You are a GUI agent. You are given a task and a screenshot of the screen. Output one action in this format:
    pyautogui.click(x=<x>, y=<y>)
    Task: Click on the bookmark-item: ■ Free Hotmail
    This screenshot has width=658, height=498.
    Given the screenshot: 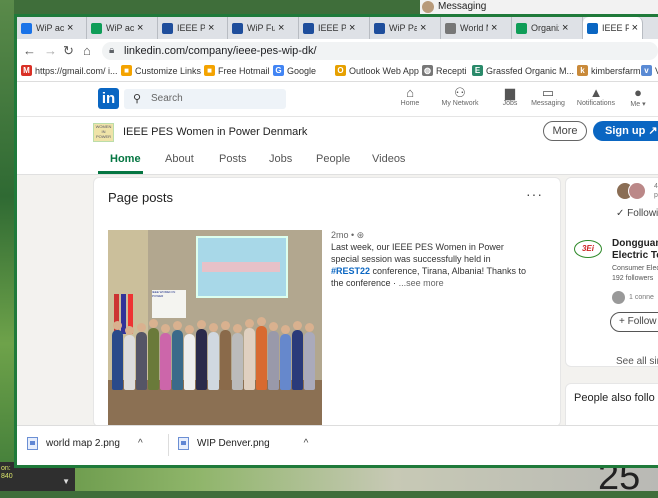 What is the action you would take?
    pyautogui.click(x=237, y=70)
    